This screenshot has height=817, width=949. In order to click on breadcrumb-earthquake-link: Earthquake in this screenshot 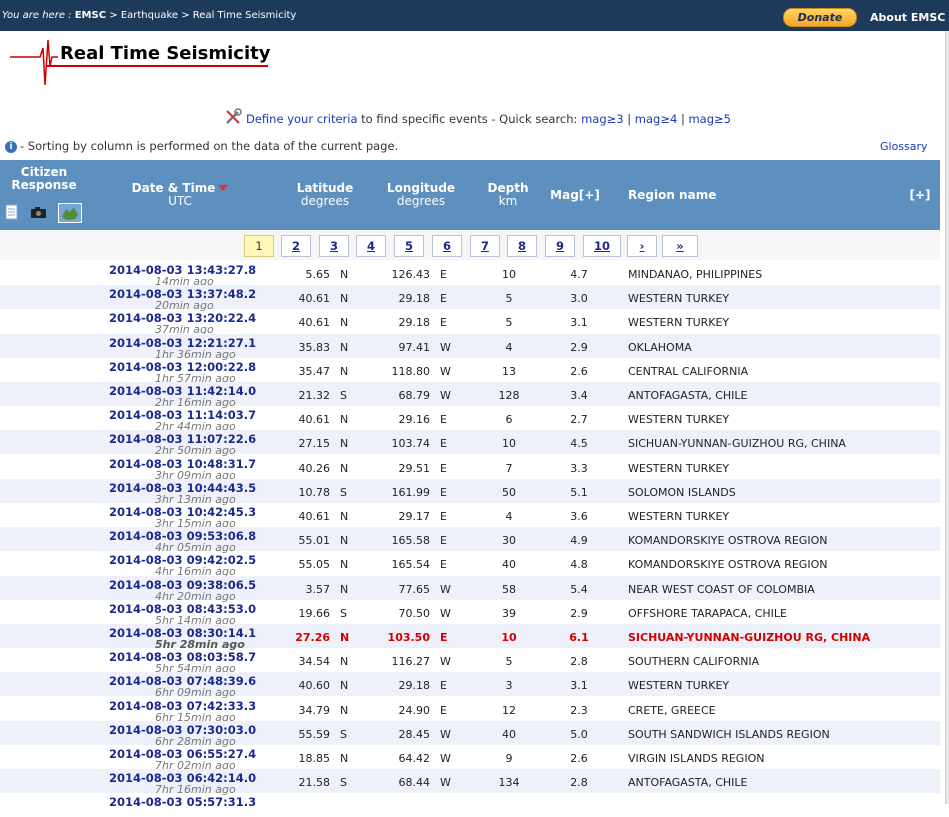, I will do `click(149, 15)`.